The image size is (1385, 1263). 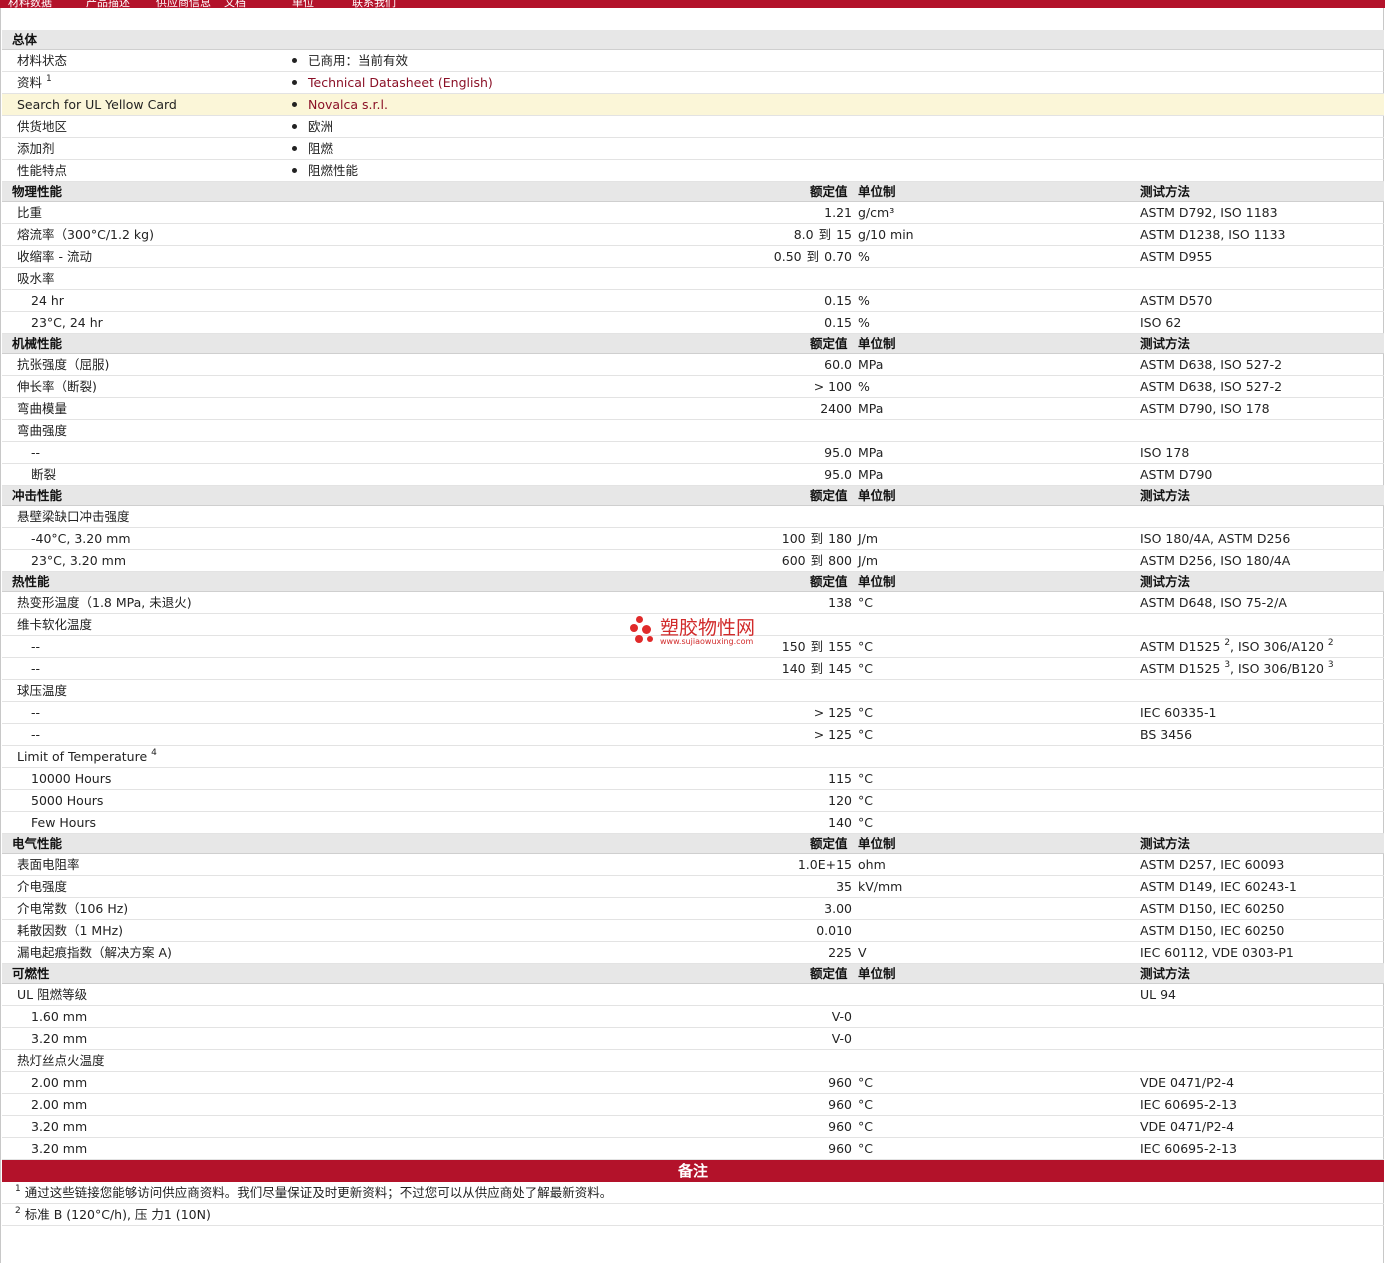 What do you see at coordinates (708, 628) in the screenshot?
I see `watermark-text: 塑胶物性网` at bounding box center [708, 628].